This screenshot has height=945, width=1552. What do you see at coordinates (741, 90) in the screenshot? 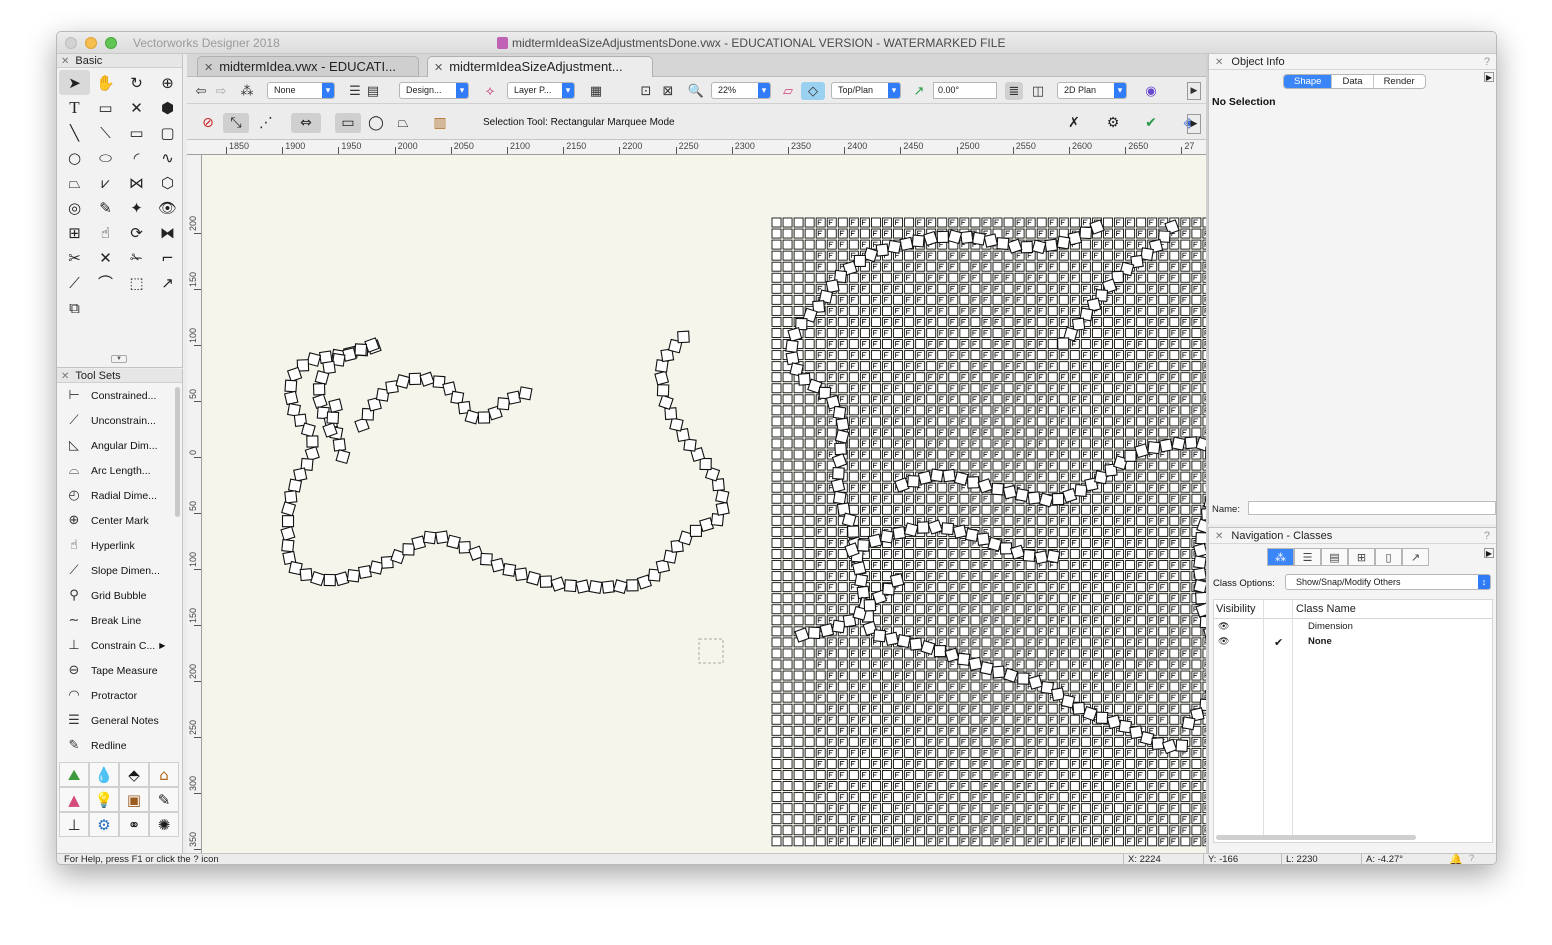
I see `zoom-select: 22%` at bounding box center [741, 90].